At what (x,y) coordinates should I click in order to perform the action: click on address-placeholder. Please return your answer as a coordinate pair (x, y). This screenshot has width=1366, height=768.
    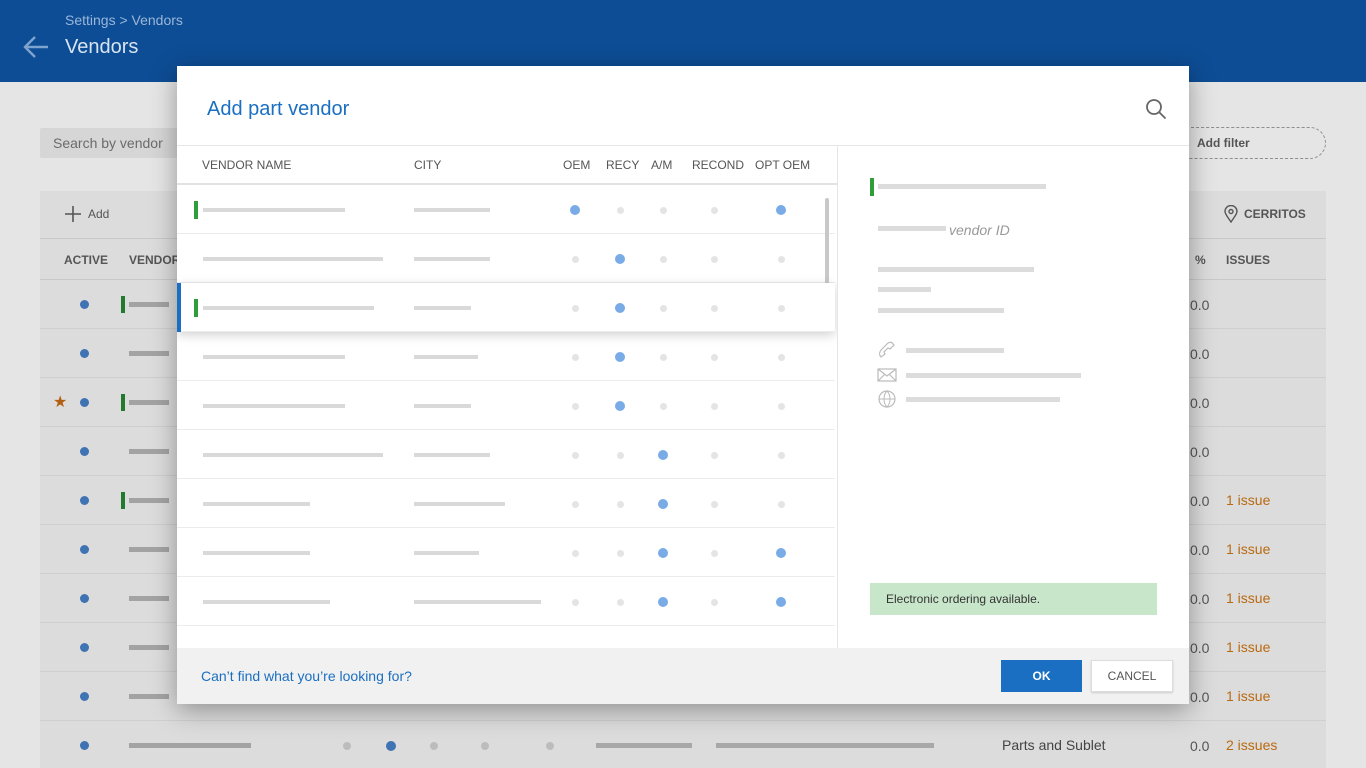
    Looking at the image, I should click on (825, 745).